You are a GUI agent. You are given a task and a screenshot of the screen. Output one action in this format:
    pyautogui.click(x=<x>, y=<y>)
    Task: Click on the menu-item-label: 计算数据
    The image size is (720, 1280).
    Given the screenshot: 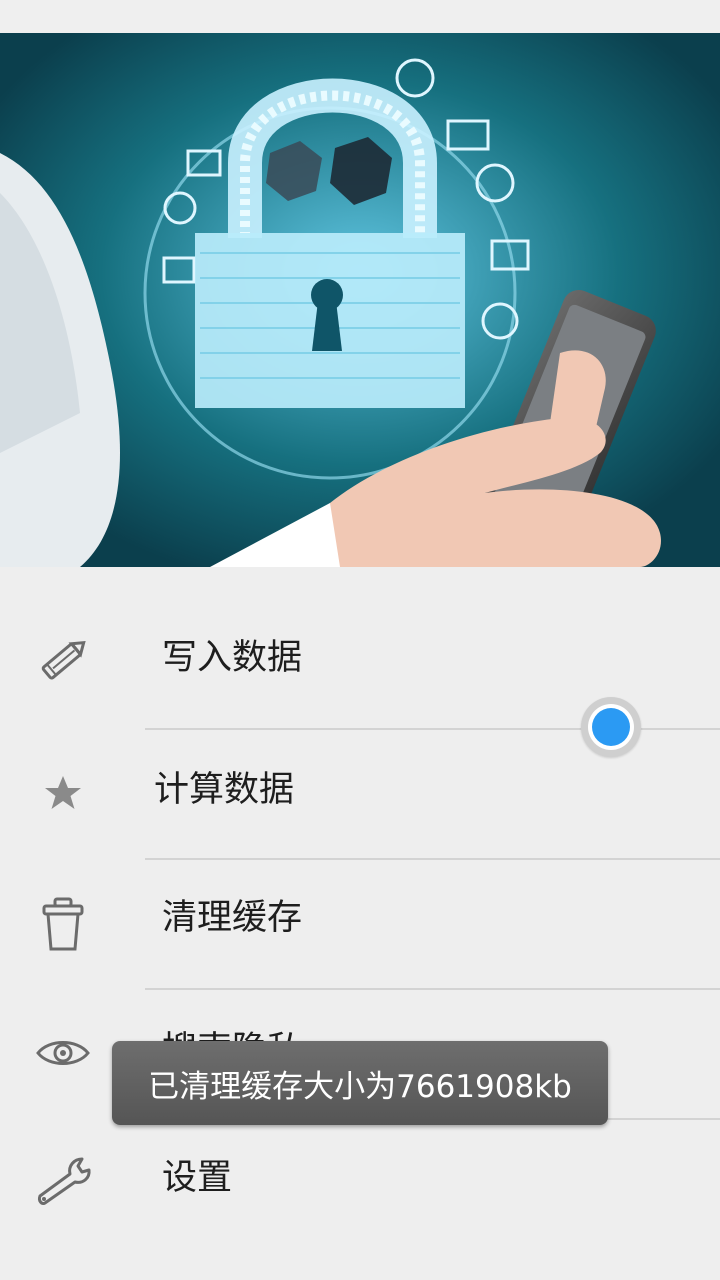 What is the action you would take?
    pyautogui.click(x=224, y=790)
    